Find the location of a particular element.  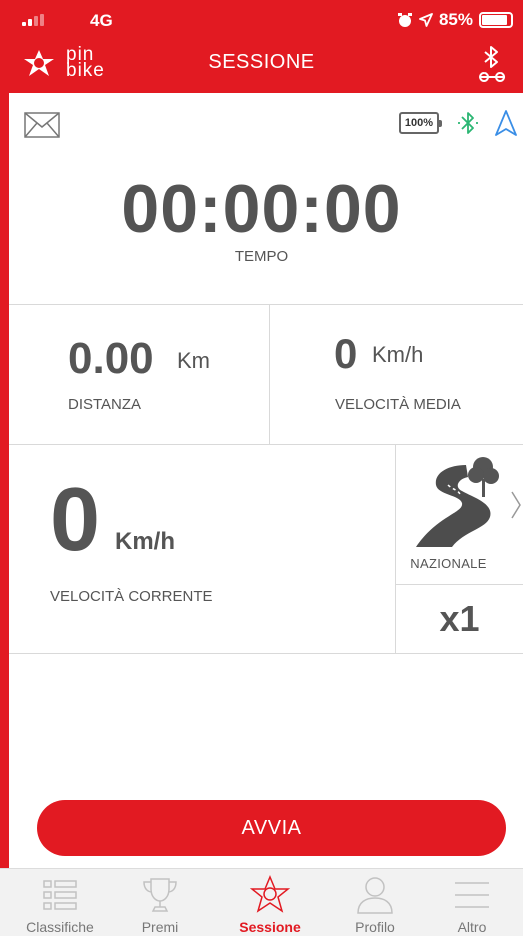

tab-classifiche: Classifiche is located at coordinates (60, 902).